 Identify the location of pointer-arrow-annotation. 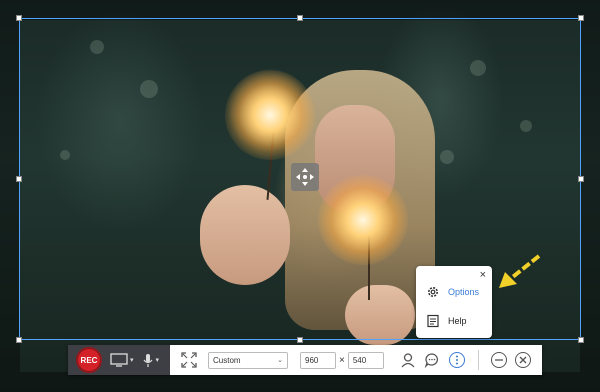
(520, 271).